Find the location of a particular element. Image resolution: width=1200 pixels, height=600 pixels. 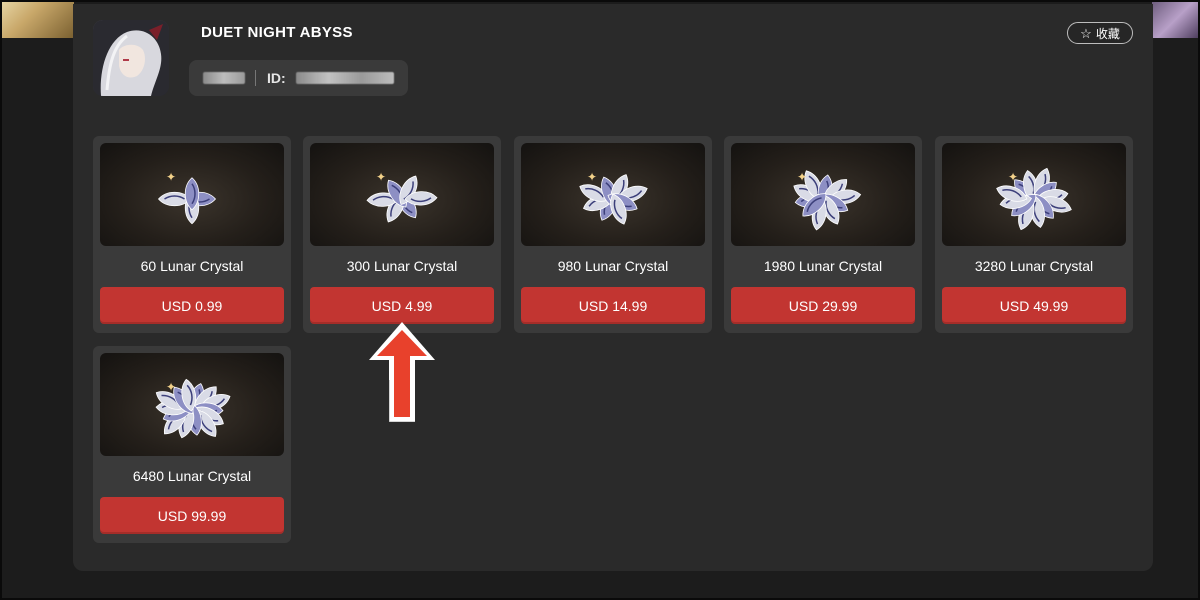

product-name: 60 Lunar Crystal is located at coordinates (192, 266).